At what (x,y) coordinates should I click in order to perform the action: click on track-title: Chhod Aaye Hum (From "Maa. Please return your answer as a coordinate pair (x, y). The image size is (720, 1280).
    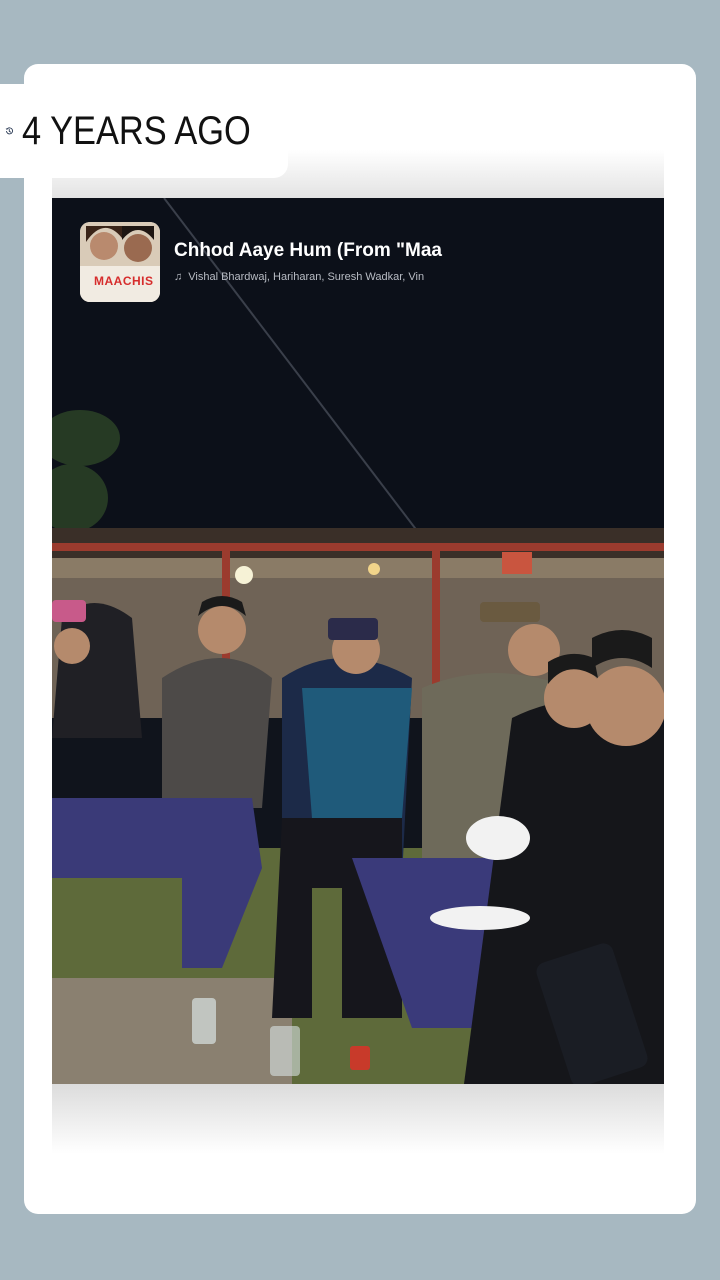
    Looking at the image, I should click on (308, 250).